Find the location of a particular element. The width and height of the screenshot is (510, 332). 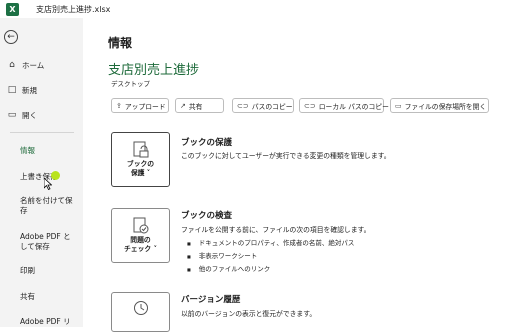

section-title: ブックの検査 is located at coordinates (207, 216).